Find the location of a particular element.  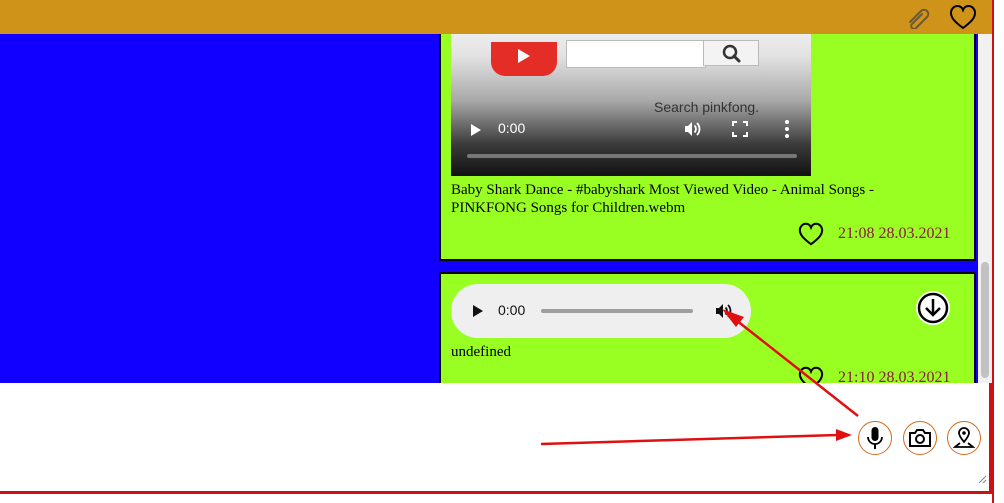

location-icon is located at coordinates (964, 437).